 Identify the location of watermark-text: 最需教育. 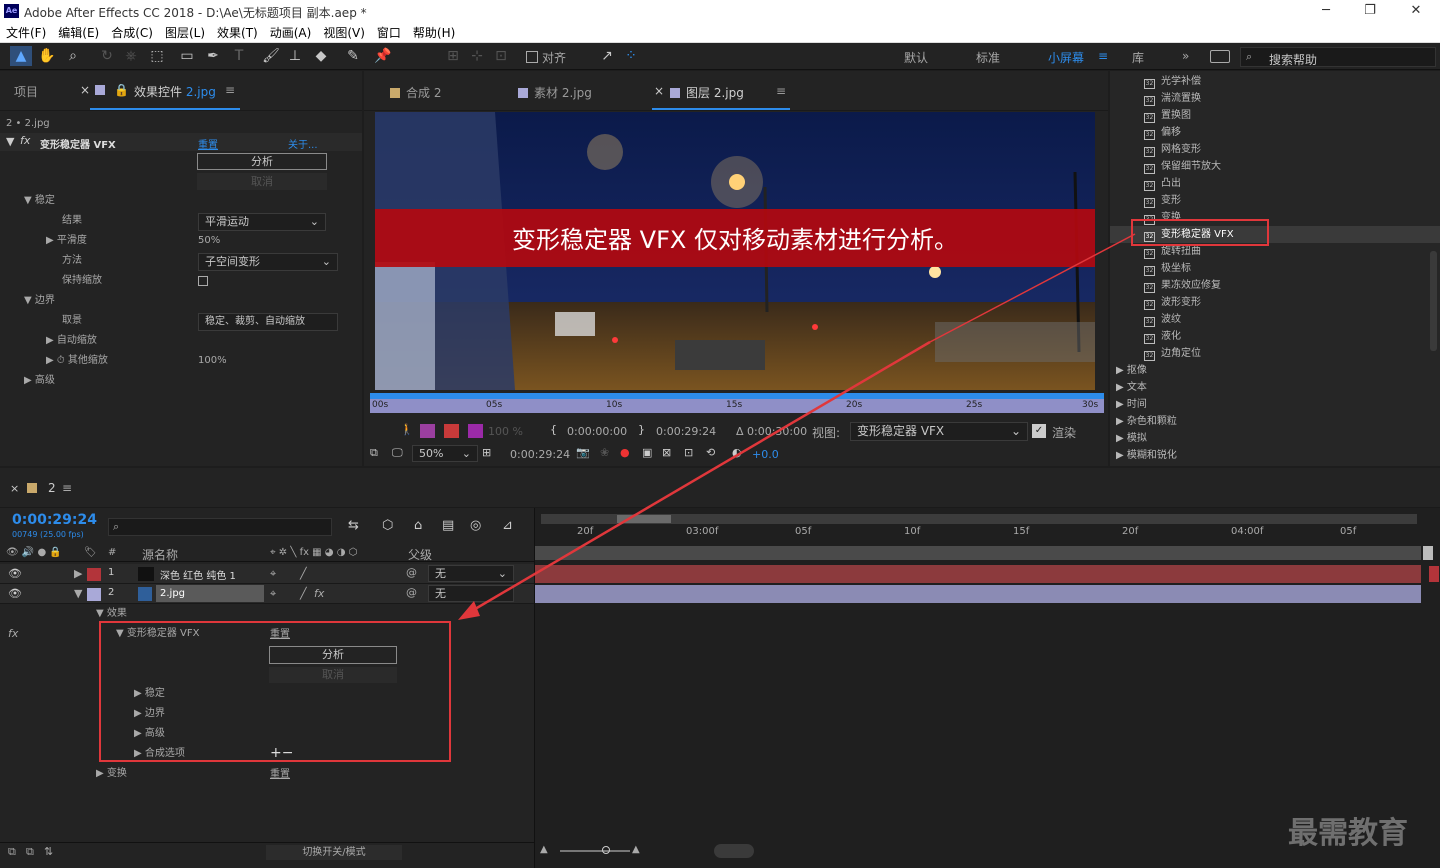
(1348, 833).